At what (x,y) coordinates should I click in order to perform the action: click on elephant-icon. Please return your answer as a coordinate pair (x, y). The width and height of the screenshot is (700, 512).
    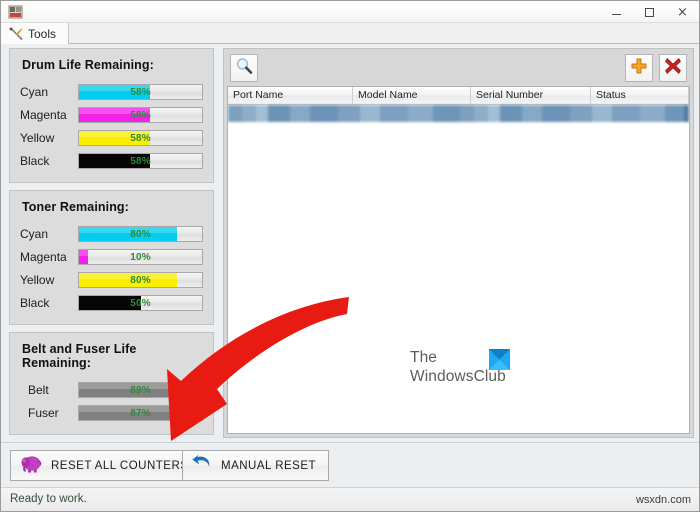
    Looking at the image, I should click on (31, 466).